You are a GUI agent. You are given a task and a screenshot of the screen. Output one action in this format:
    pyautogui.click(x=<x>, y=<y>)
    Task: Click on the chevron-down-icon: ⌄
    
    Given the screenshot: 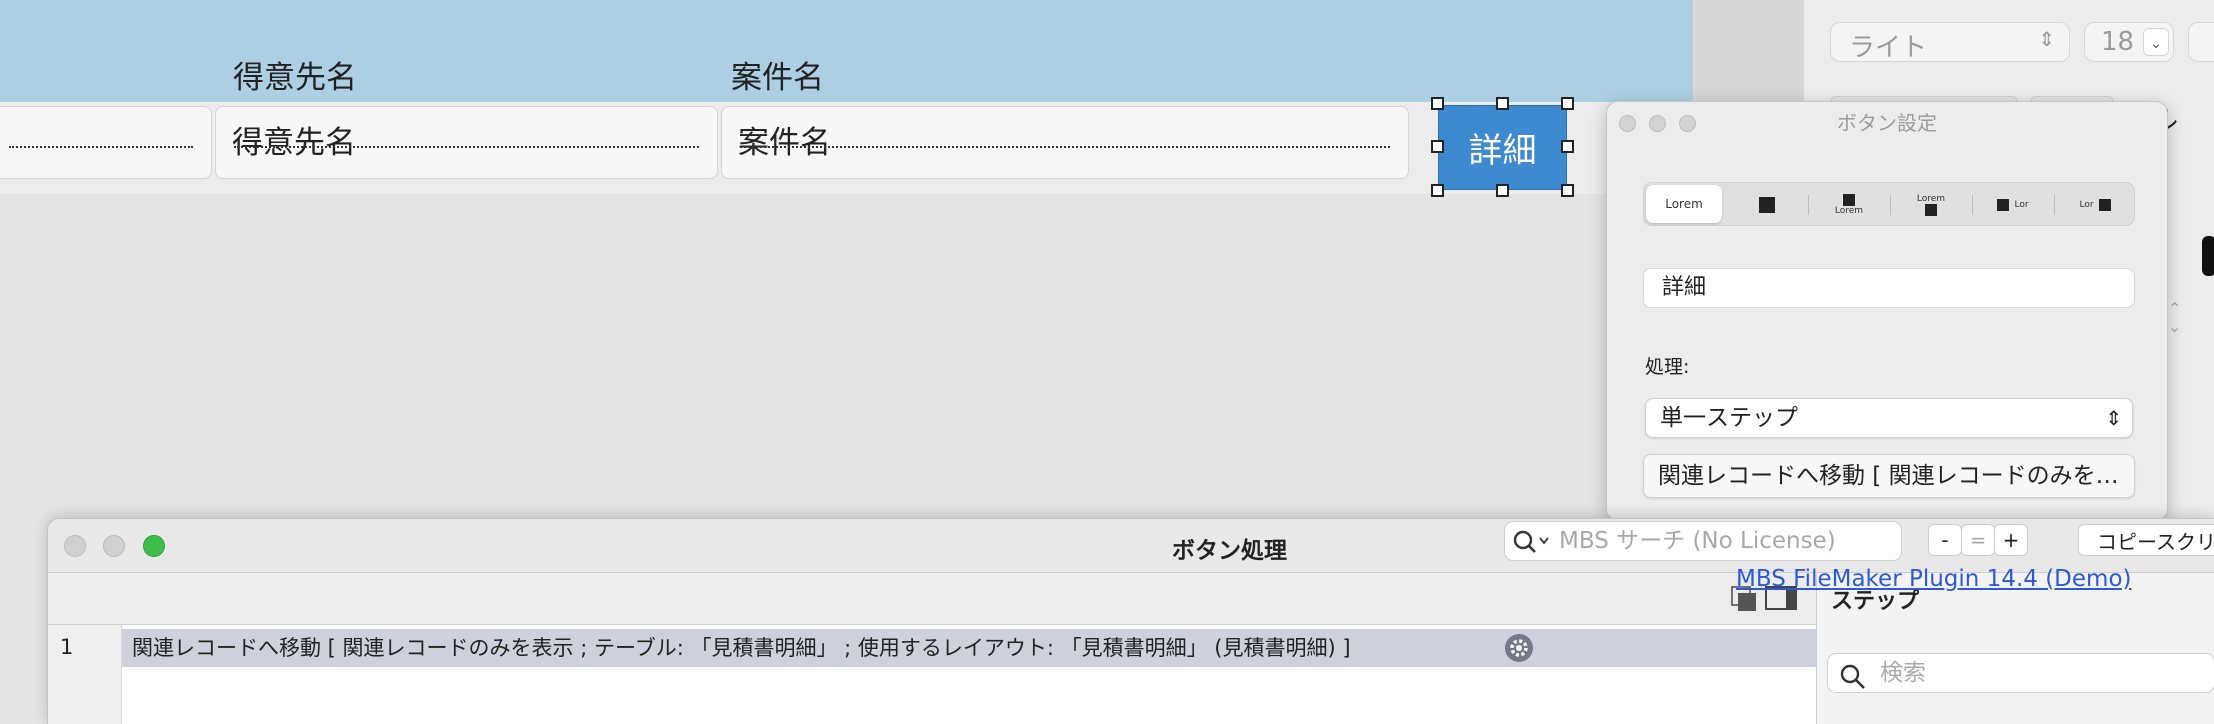 What is the action you would take?
    pyautogui.click(x=2156, y=42)
    